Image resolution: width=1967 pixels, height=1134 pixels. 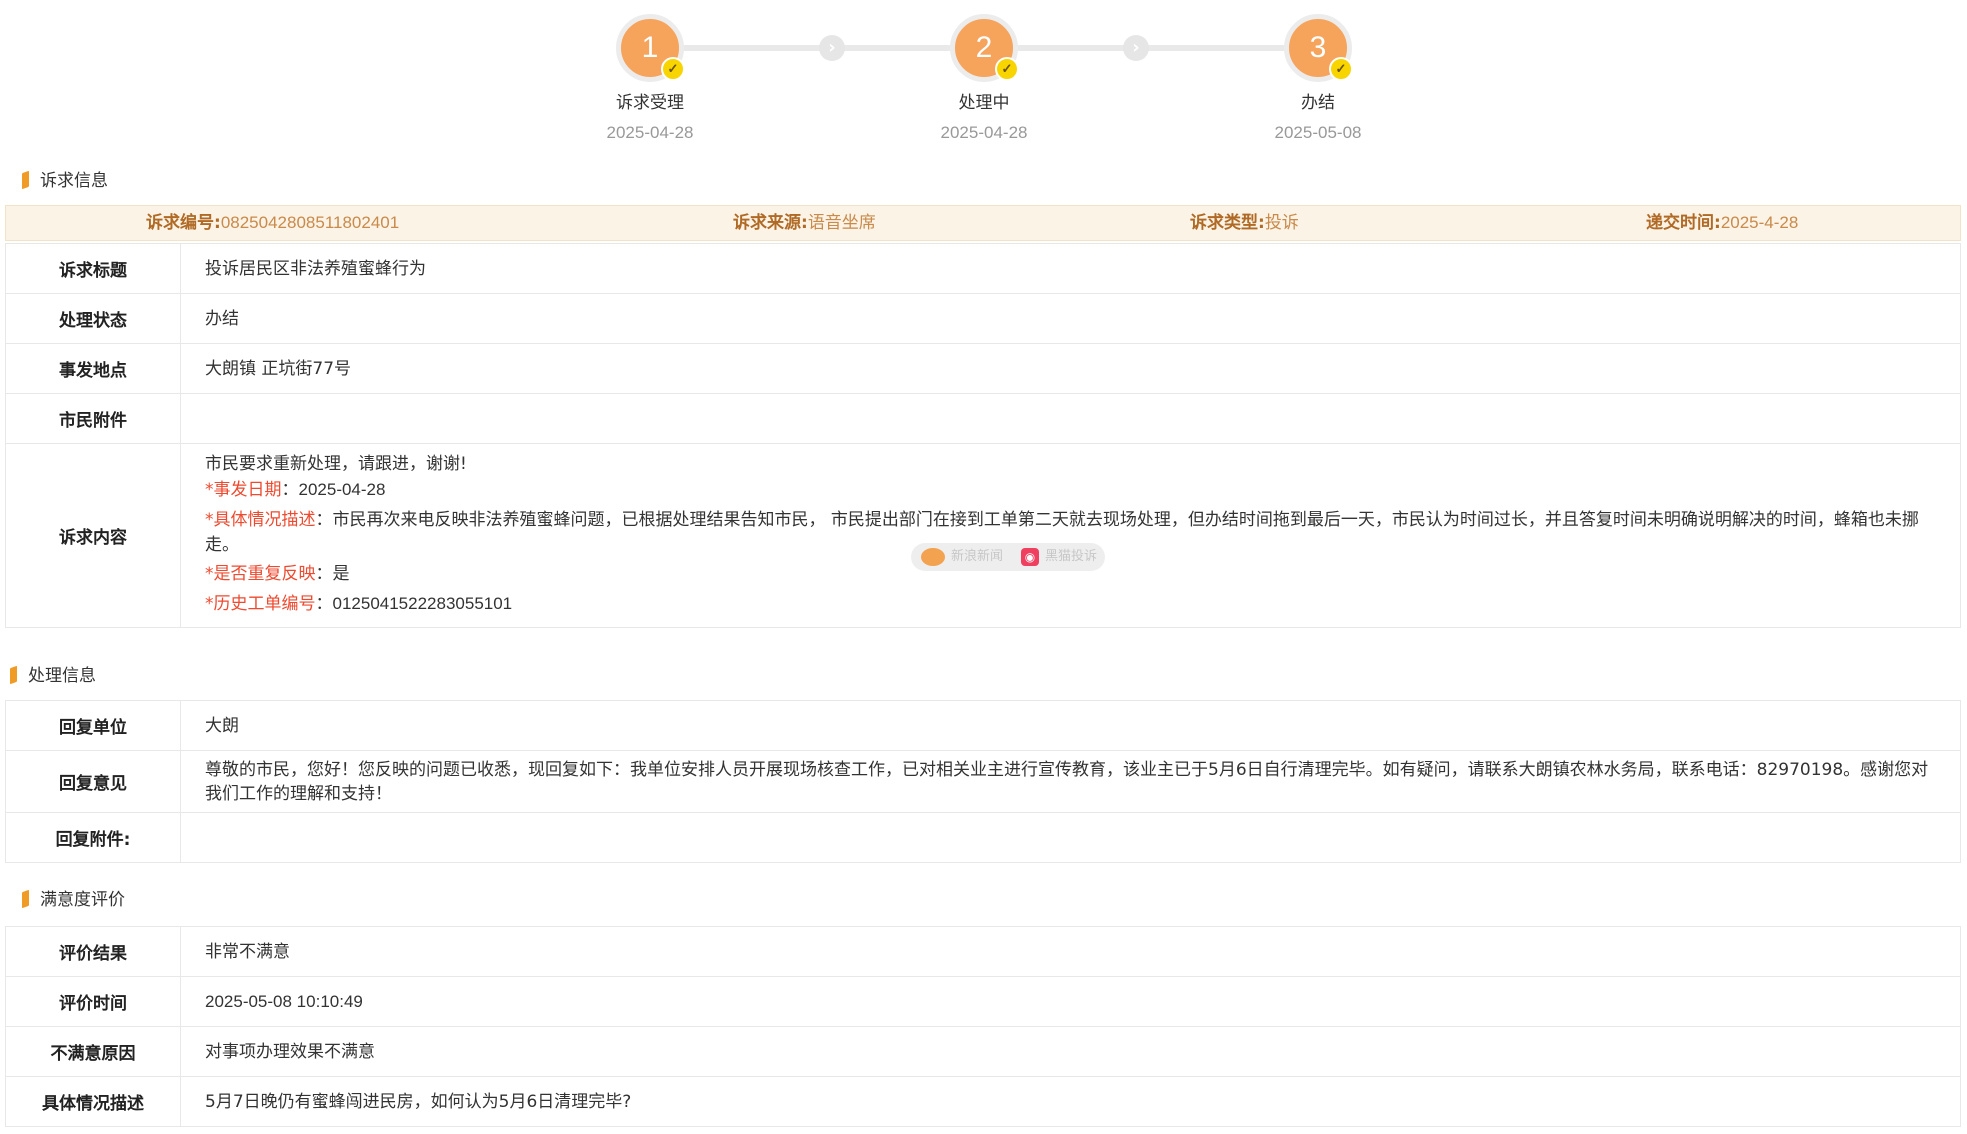 I want to click on watermark-right-text: 黑猫投诉, so click(x=1071, y=556).